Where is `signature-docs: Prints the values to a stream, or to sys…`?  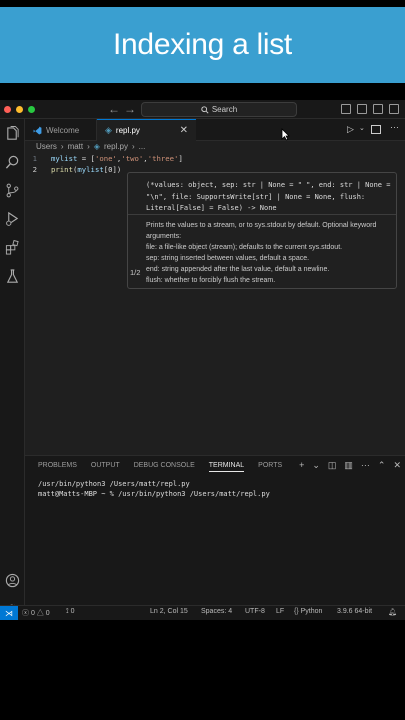 signature-docs: Prints the values to a stream, or to sys… is located at coordinates (261, 253).